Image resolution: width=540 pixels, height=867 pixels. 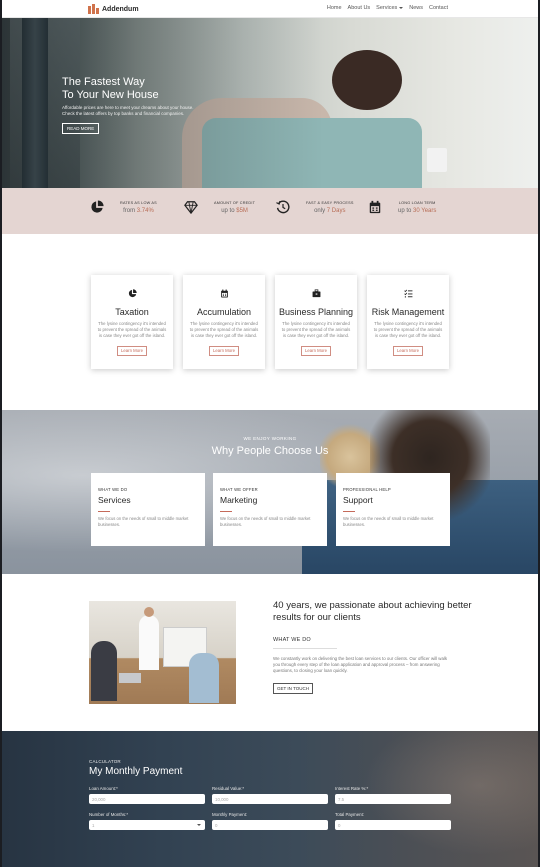 I want to click on calculator-eyebrow: CALCULATOR, so click(x=105, y=761).